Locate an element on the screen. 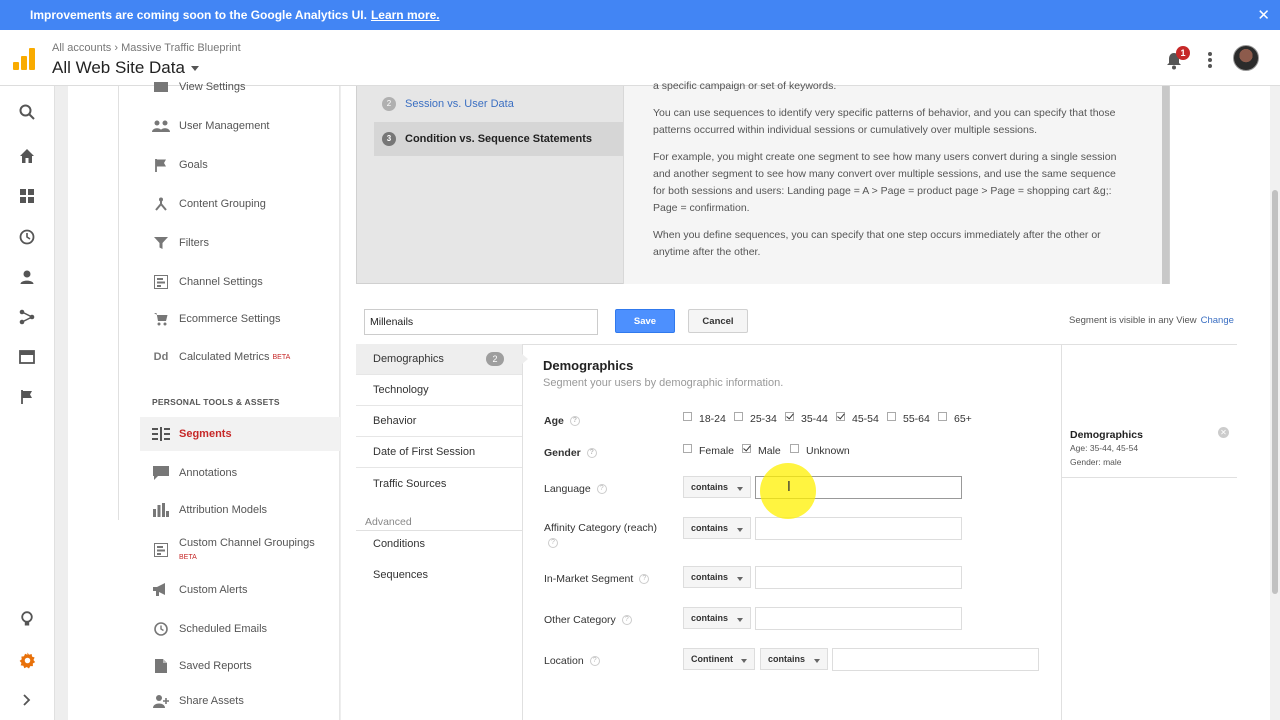 The height and width of the screenshot is (720, 1280). category-technology: Technology is located at coordinates (439, 390).